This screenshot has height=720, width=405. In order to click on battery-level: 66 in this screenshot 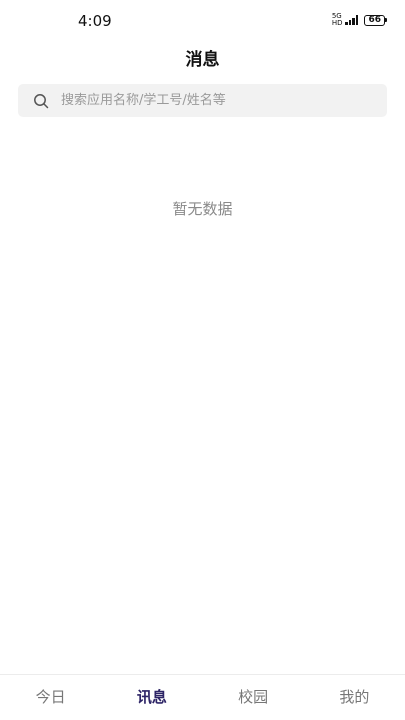, I will do `click(374, 20)`.